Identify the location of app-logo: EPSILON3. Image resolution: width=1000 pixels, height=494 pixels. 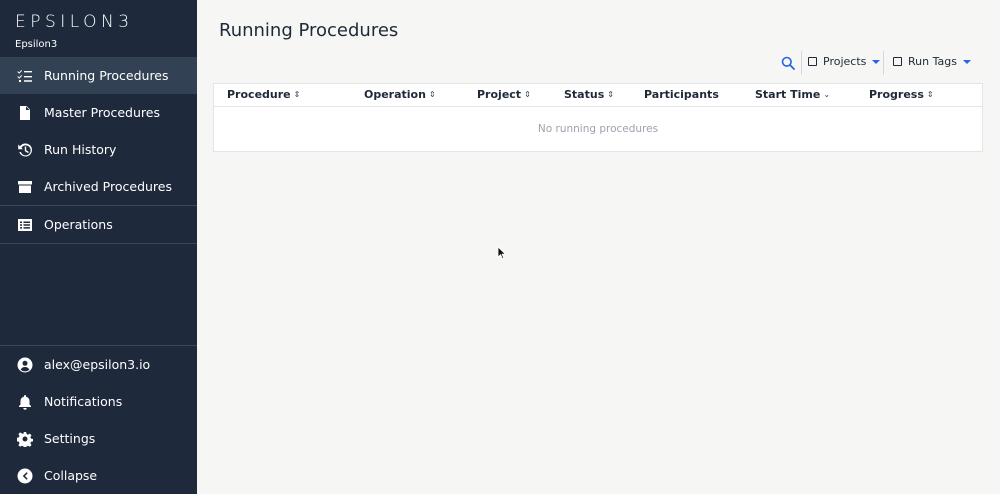
(74, 22).